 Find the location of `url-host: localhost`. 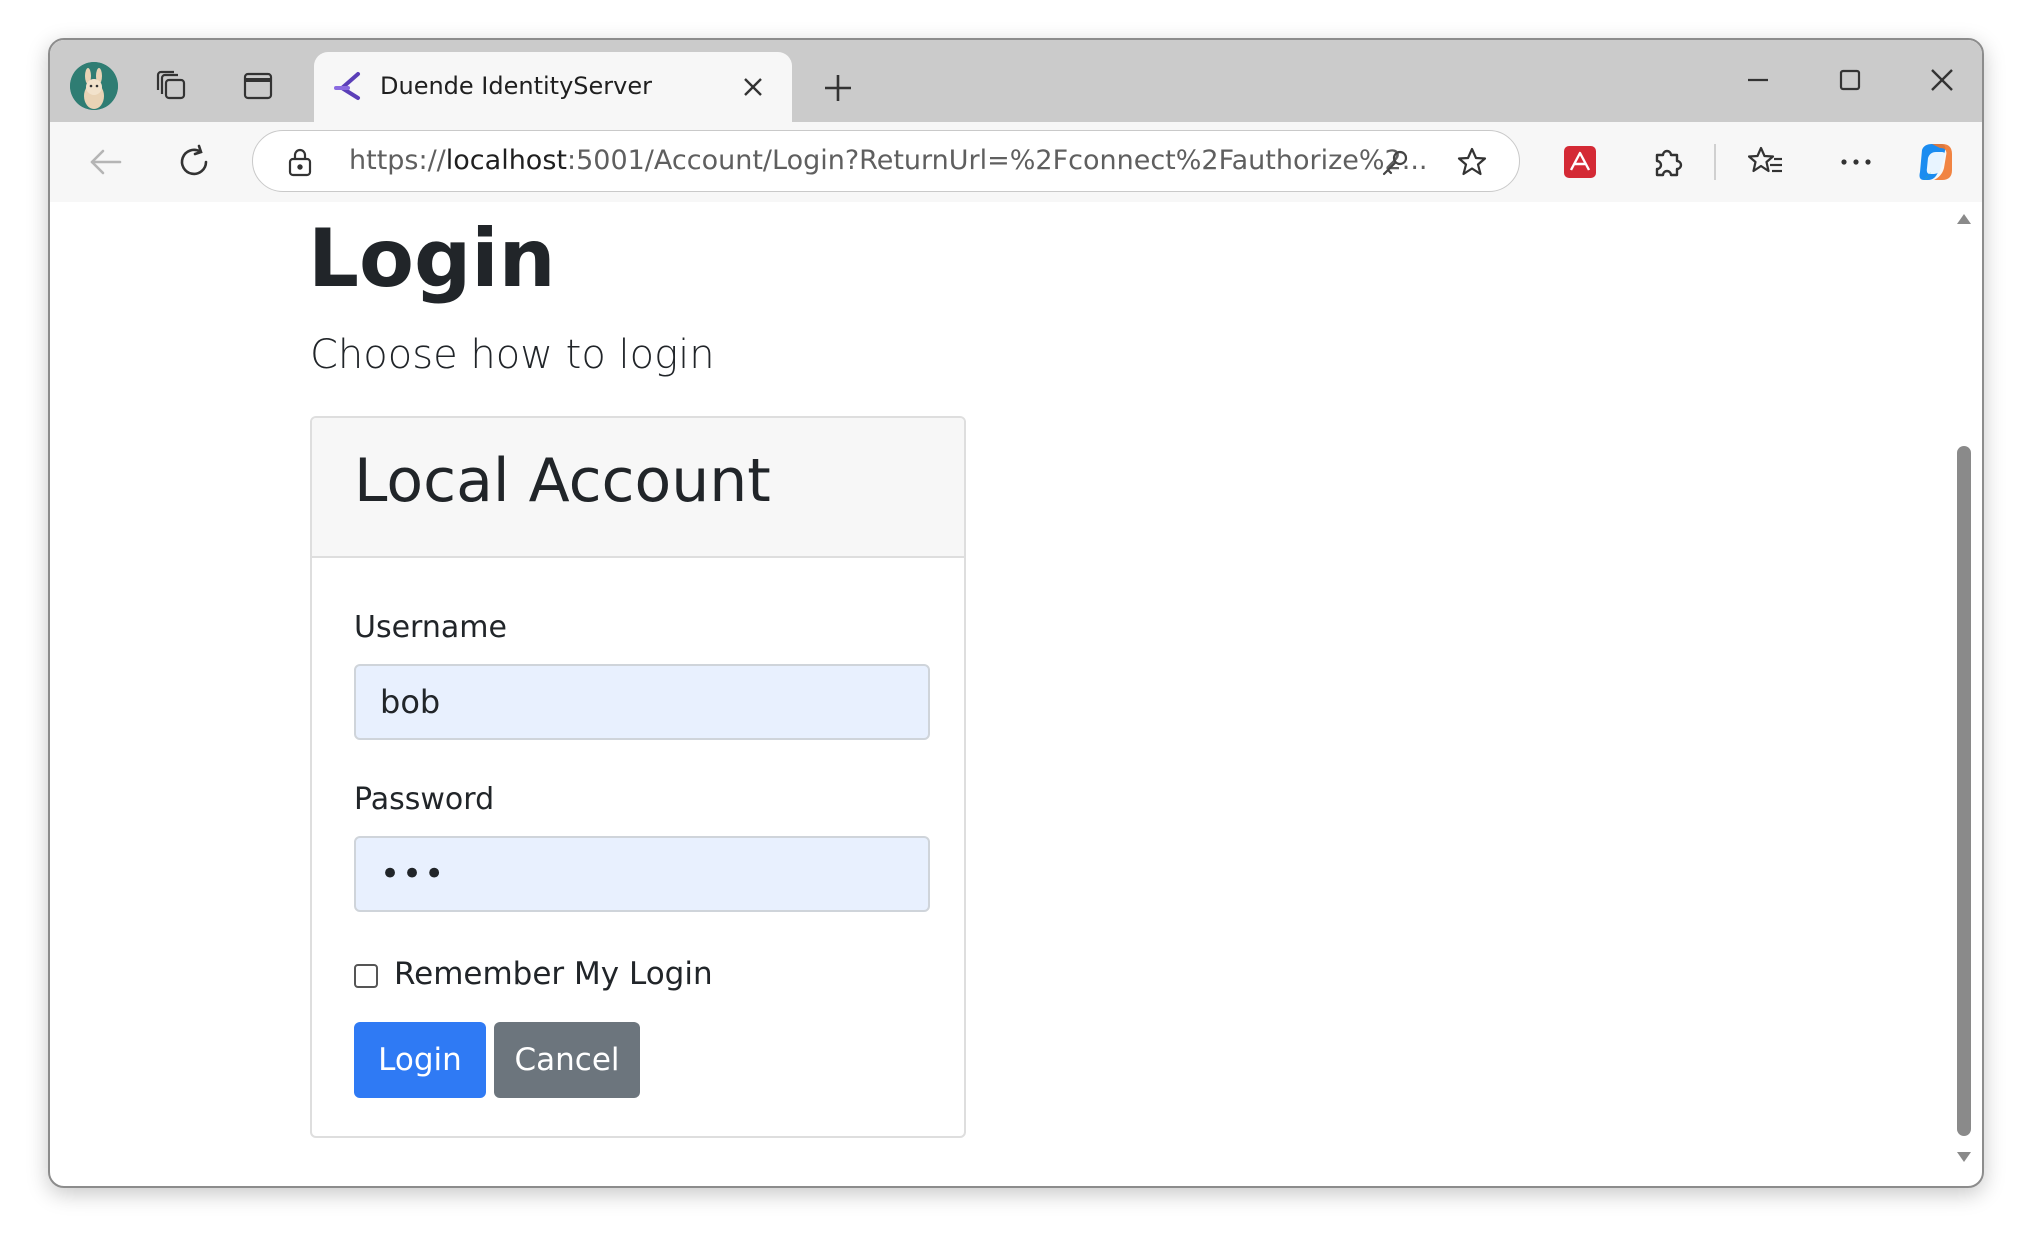

url-host: localhost is located at coordinates (506, 160).